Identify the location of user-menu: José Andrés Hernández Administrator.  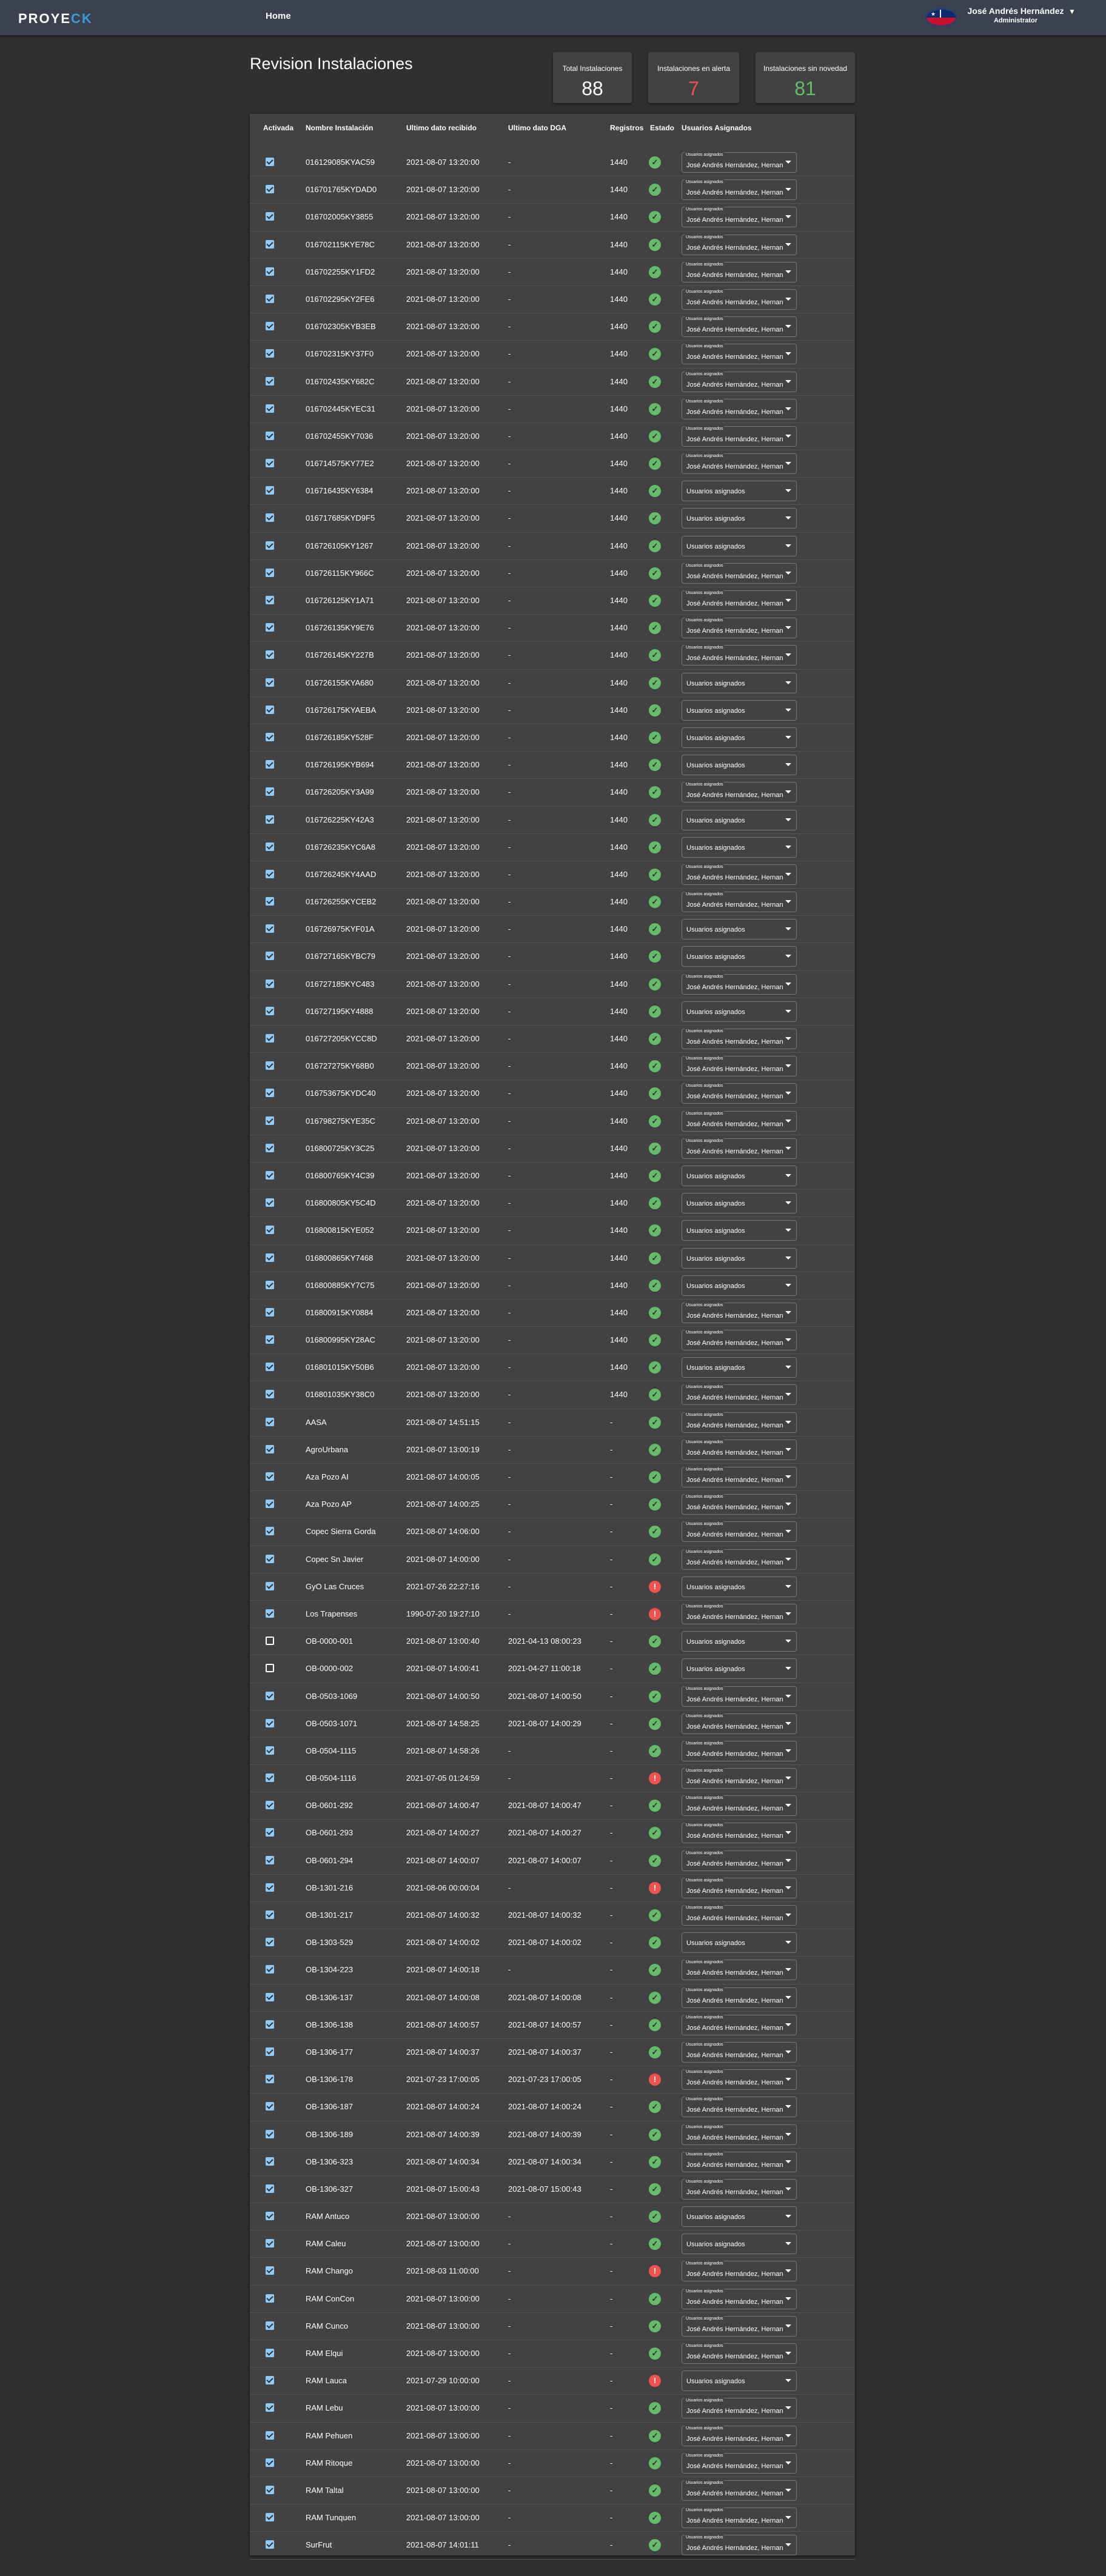
(1015, 15).